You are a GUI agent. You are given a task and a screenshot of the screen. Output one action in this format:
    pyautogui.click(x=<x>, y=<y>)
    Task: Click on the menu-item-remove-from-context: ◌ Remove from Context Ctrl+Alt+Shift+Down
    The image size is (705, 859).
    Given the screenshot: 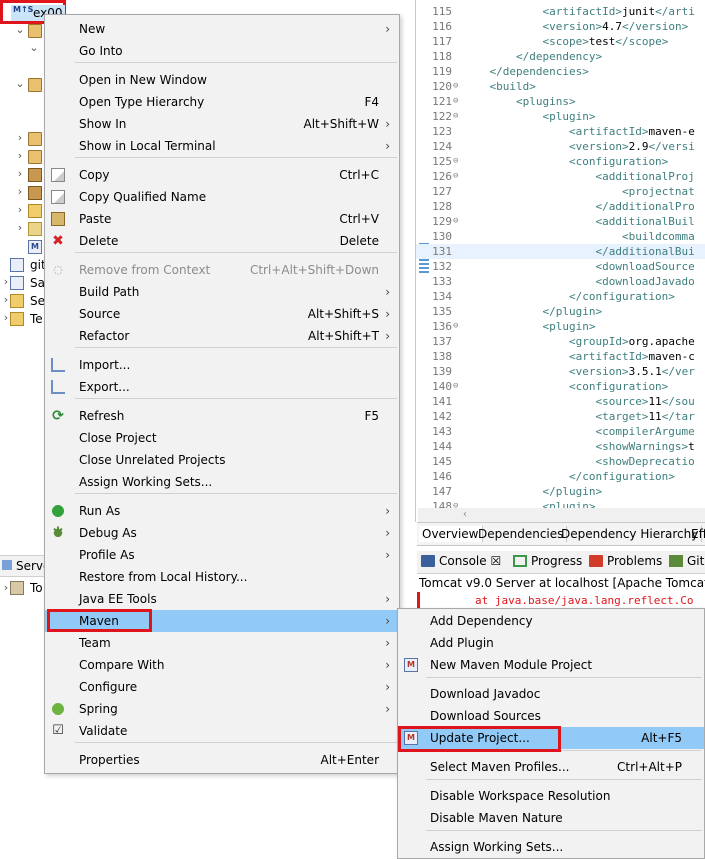 What is the action you would take?
    pyautogui.click(x=222, y=270)
    